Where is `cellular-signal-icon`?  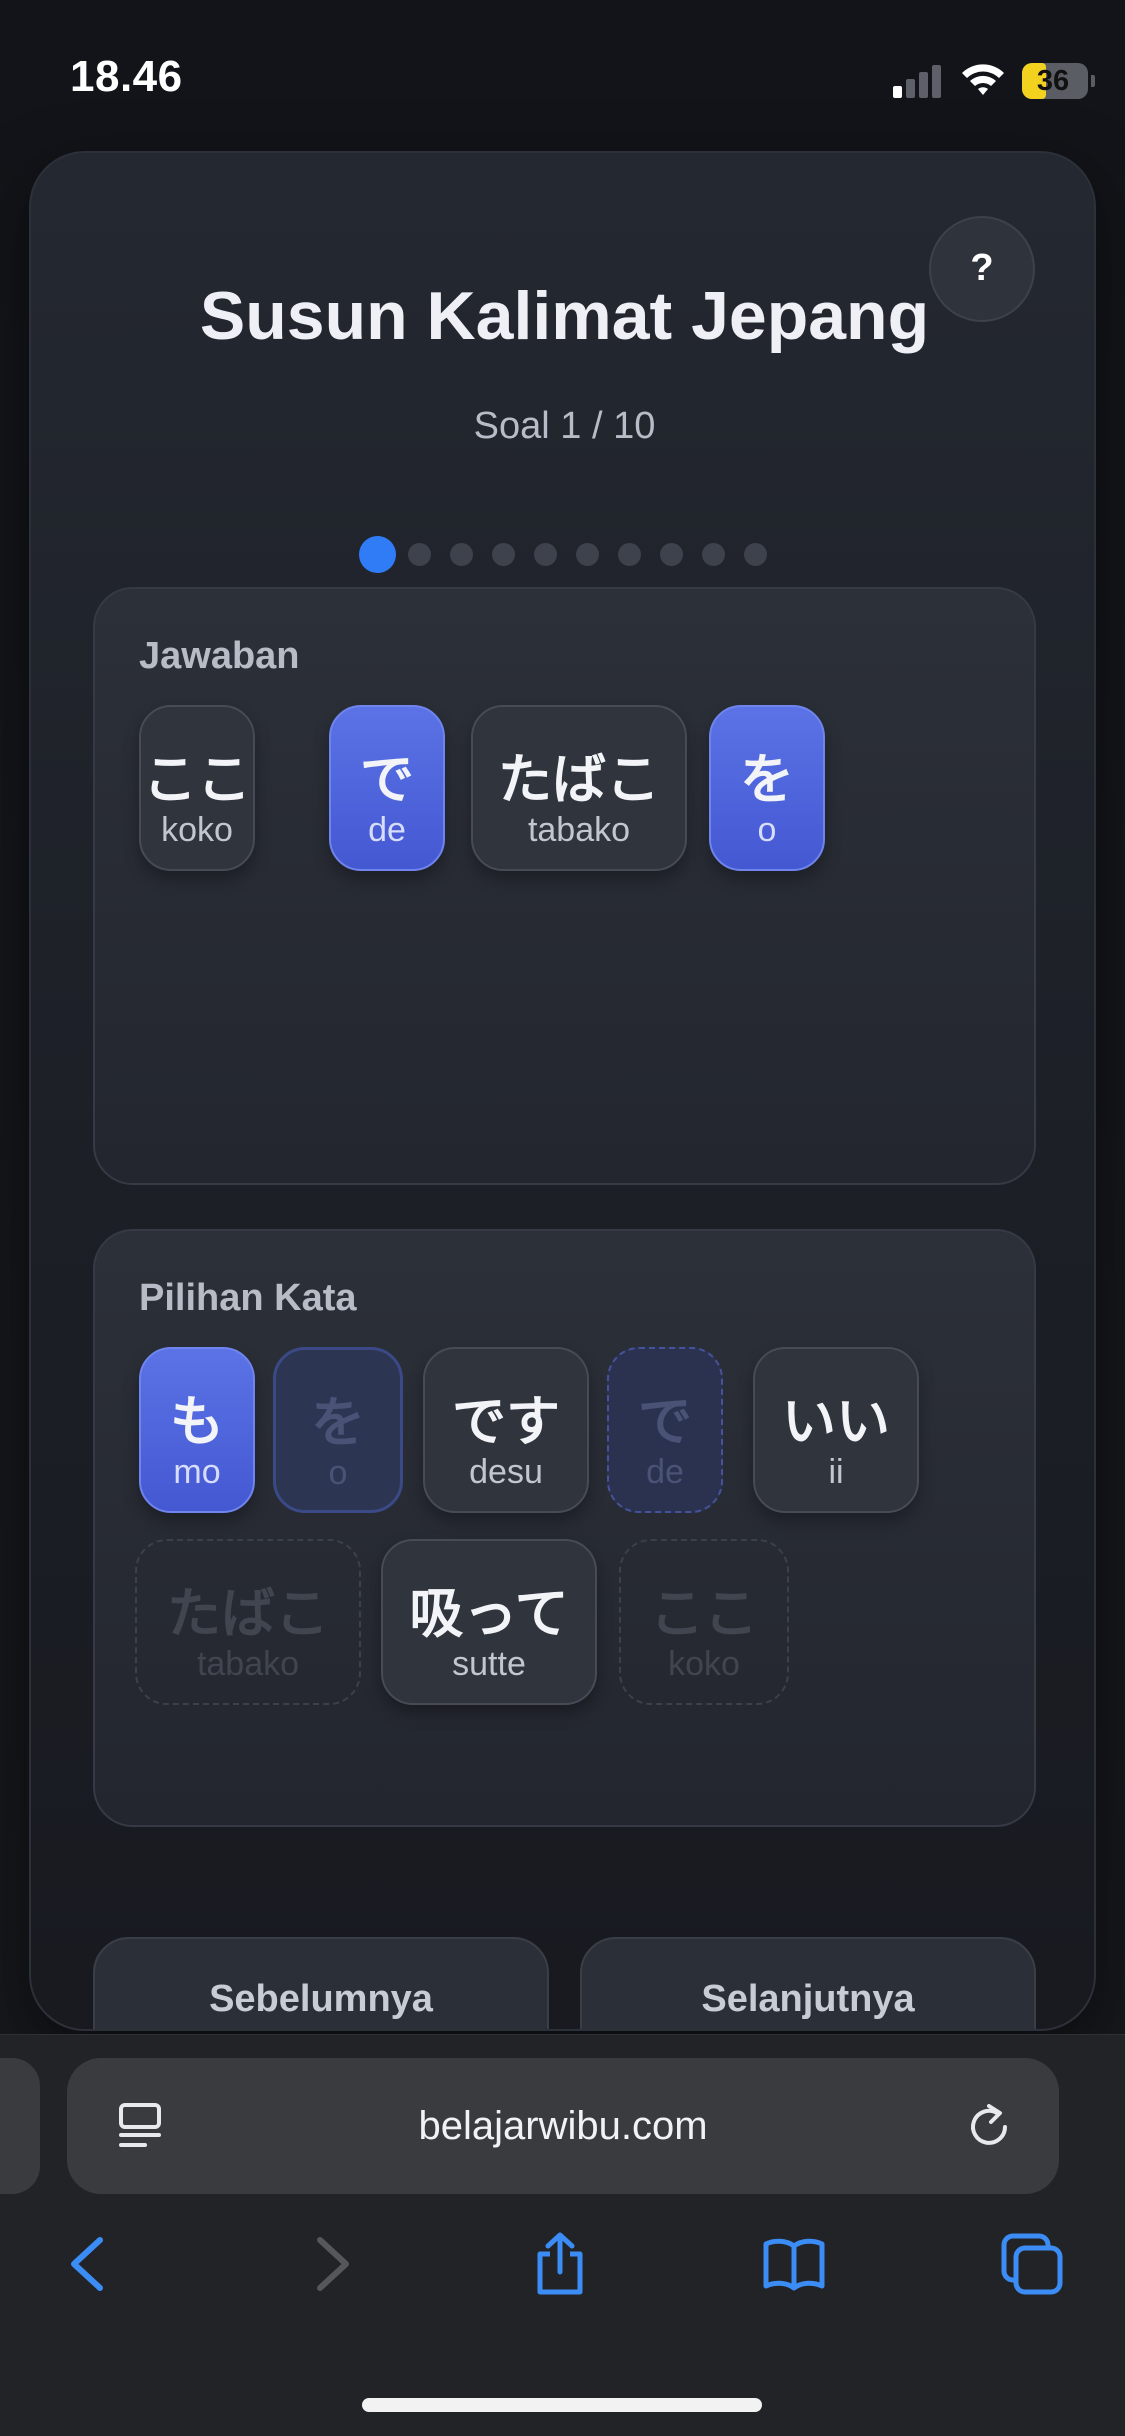 cellular-signal-icon is located at coordinates (918, 80).